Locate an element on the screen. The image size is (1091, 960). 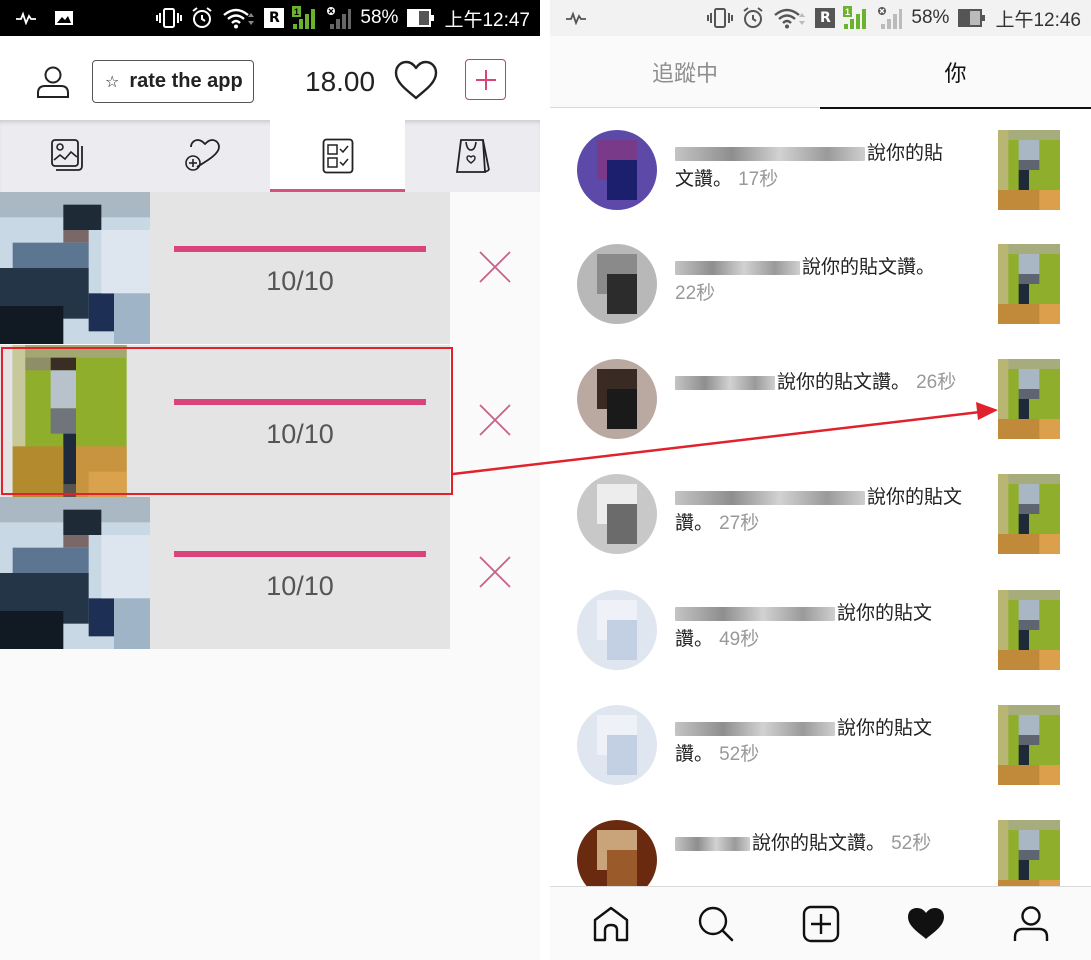
add-button is located at coordinates (485, 79).